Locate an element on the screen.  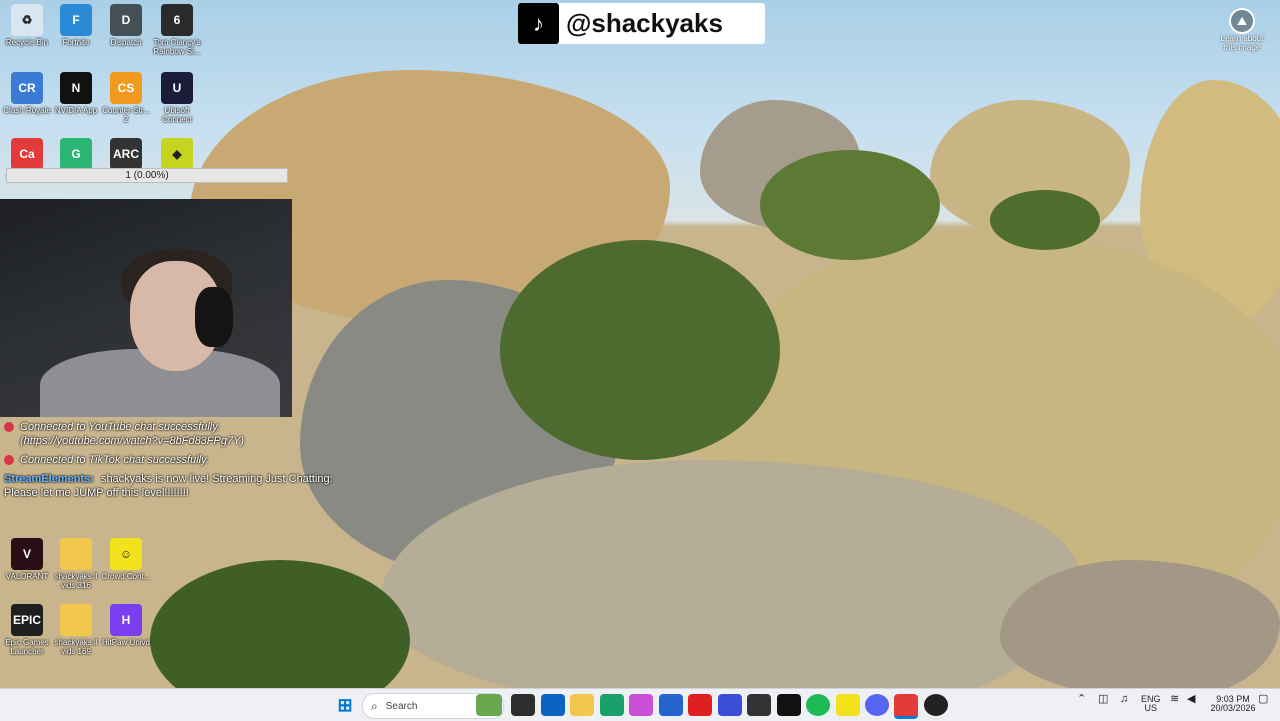
tiktok-logo-icon: ♪ is located at coordinates (538, 23).